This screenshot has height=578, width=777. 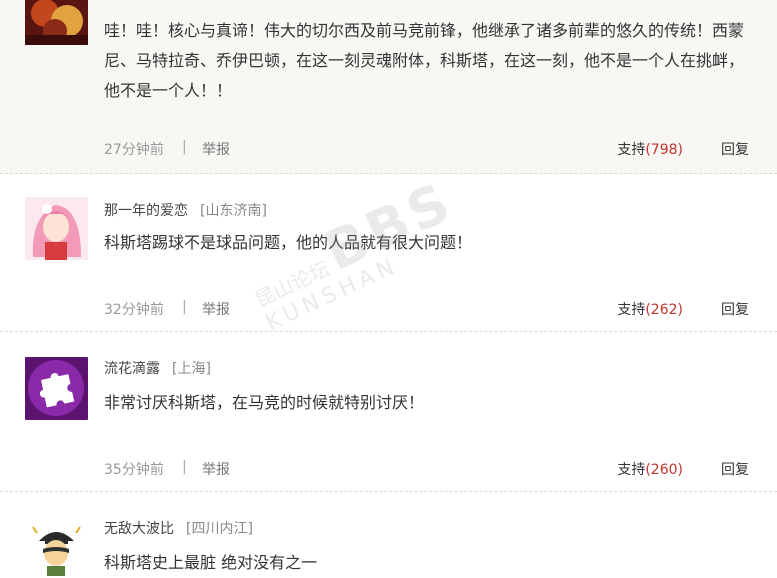 I want to click on puzzle-avatar-icon, so click(x=56, y=388).